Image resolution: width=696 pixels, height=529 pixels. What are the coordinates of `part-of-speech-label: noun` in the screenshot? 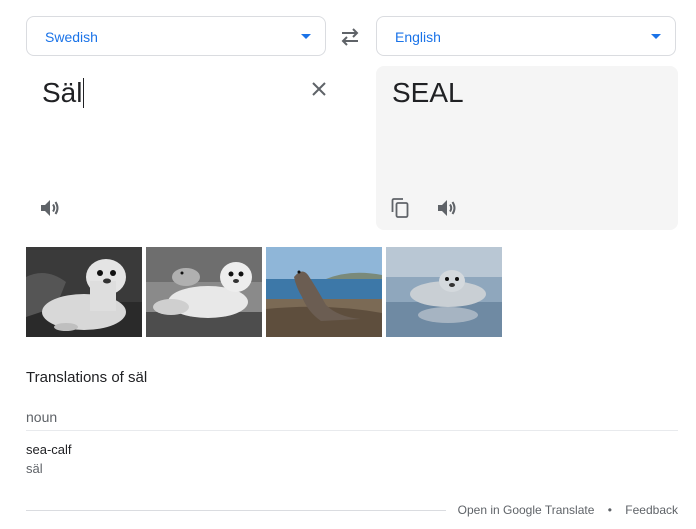 It's located at (42, 417).